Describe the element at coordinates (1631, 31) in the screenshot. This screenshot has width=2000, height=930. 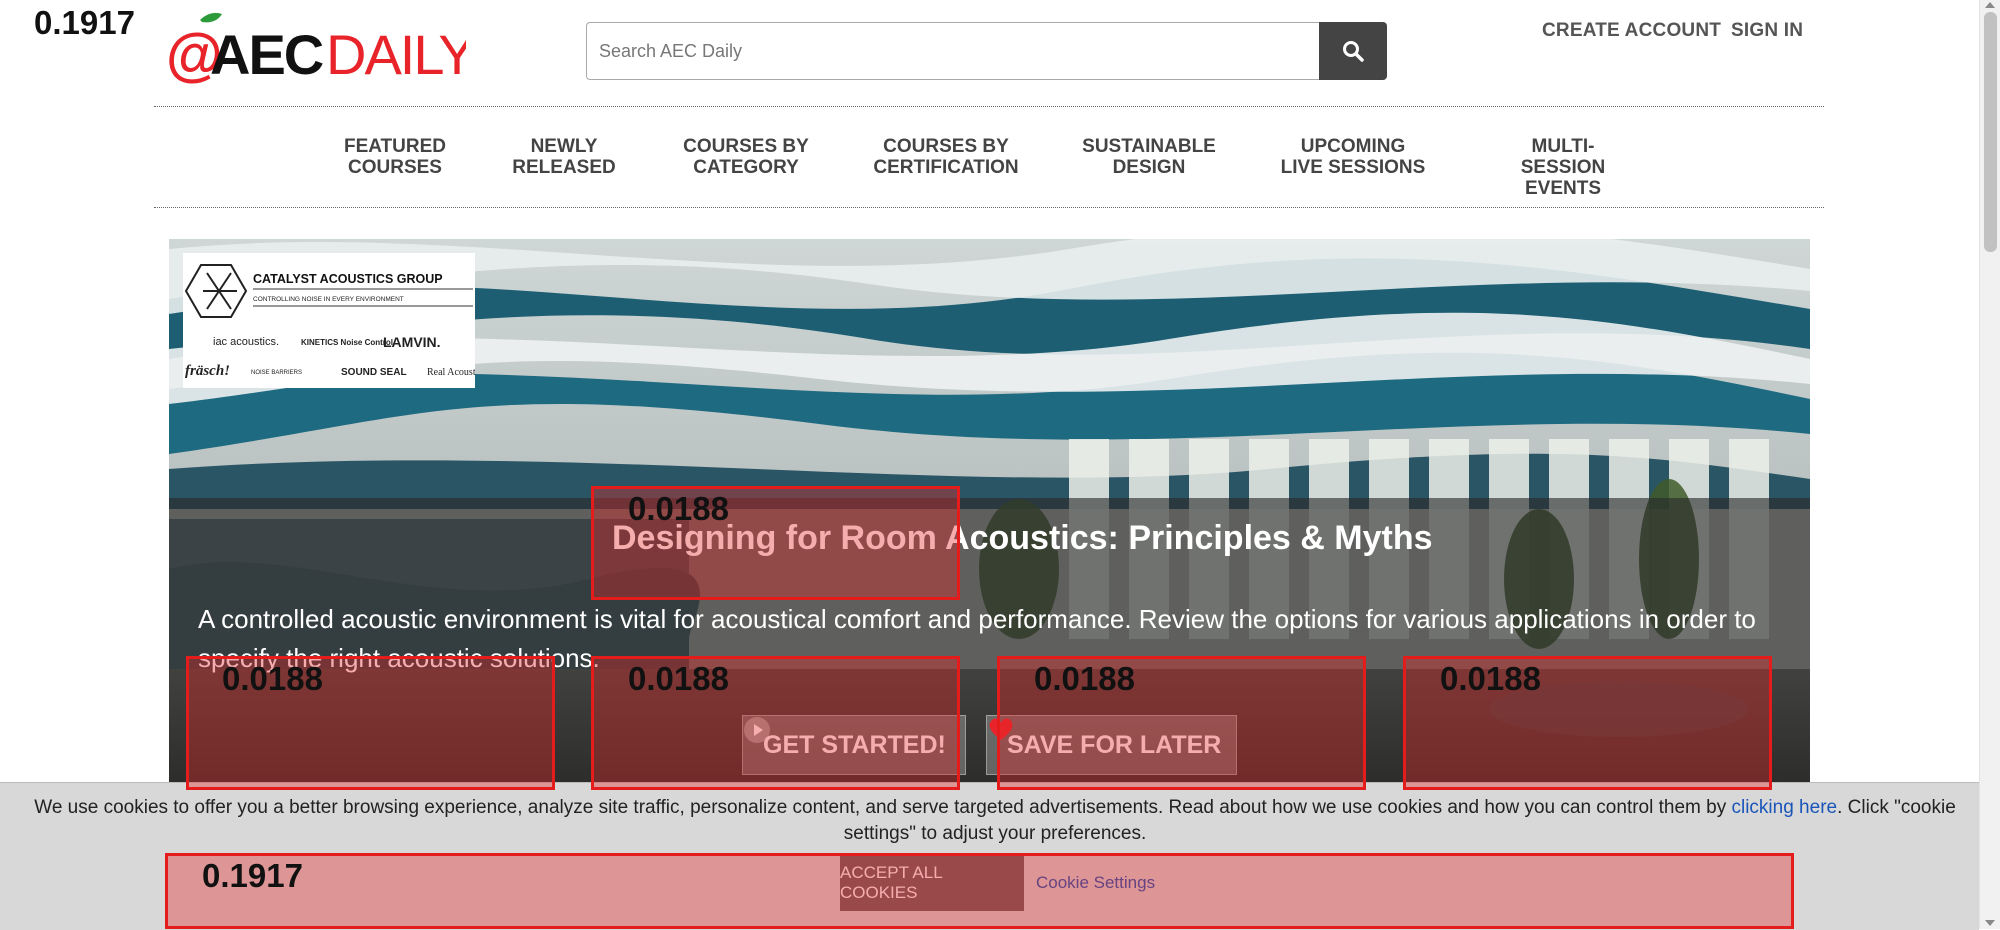
I see `create-account-link: CREATE ACCOUNT` at that location.